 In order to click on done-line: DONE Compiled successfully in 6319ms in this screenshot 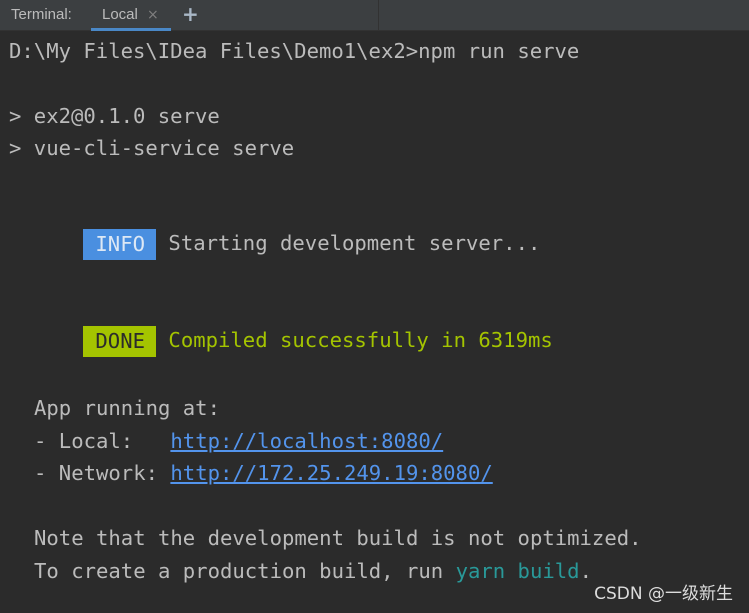, I will do `click(281, 325)`.